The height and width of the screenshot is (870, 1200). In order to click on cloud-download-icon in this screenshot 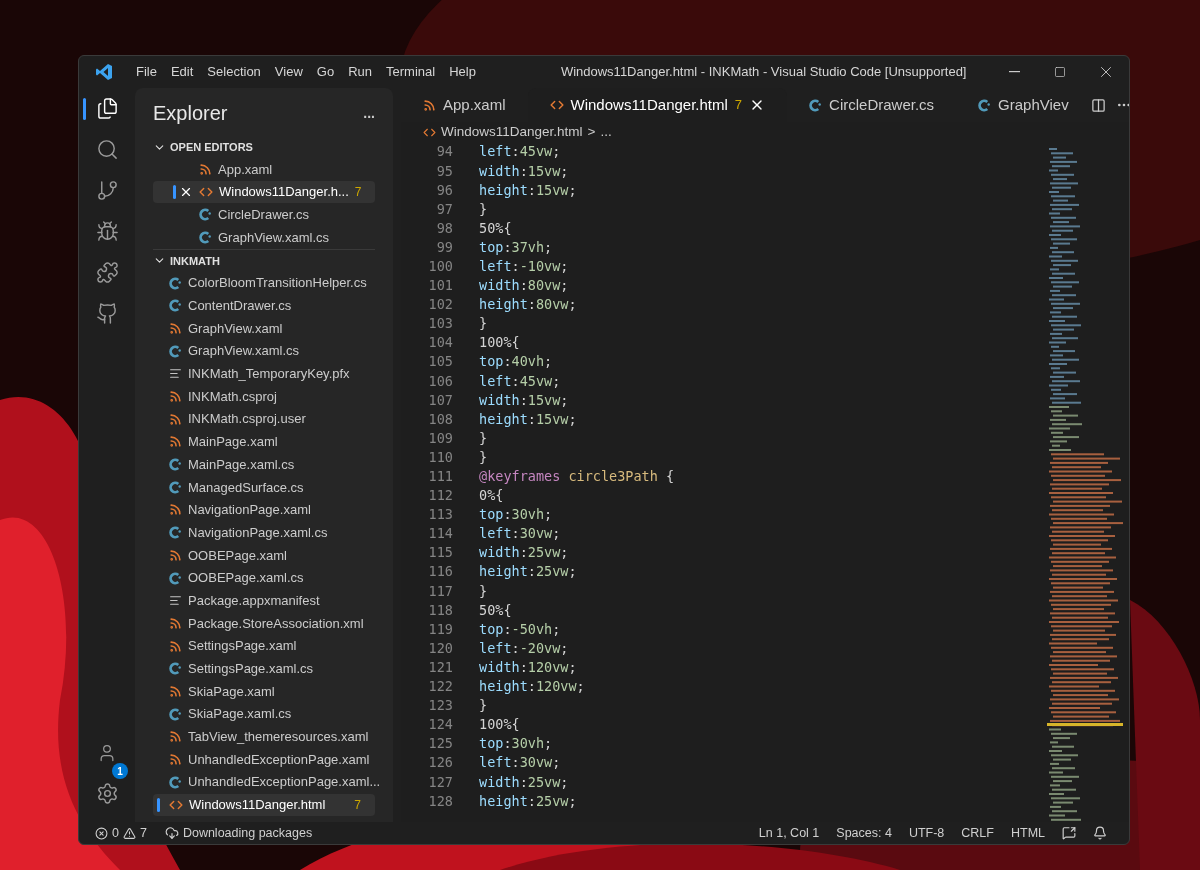, I will do `click(171, 833)`.